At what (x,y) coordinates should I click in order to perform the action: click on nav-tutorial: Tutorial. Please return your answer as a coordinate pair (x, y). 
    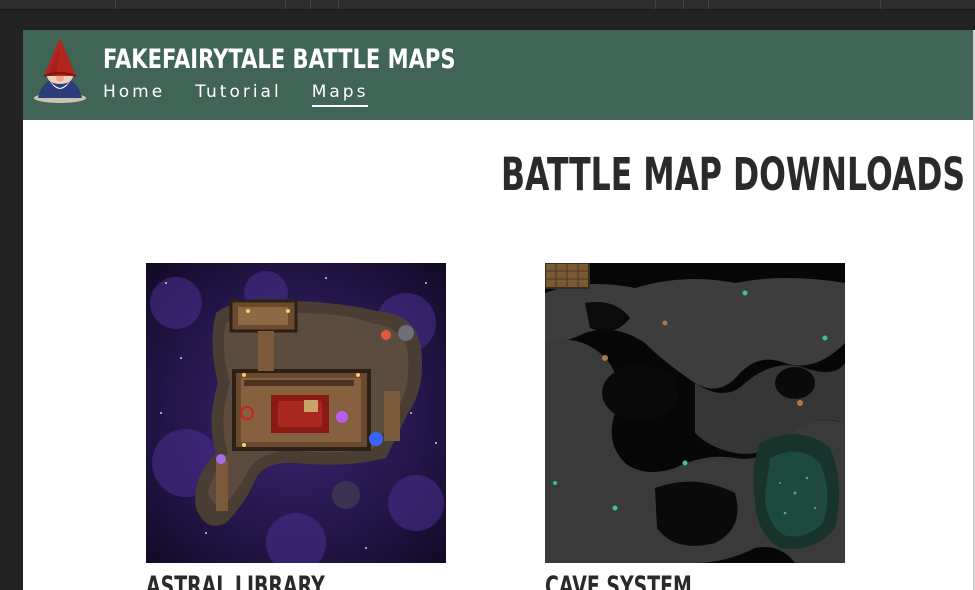
    Looking at the image, I should click on (238, 94).